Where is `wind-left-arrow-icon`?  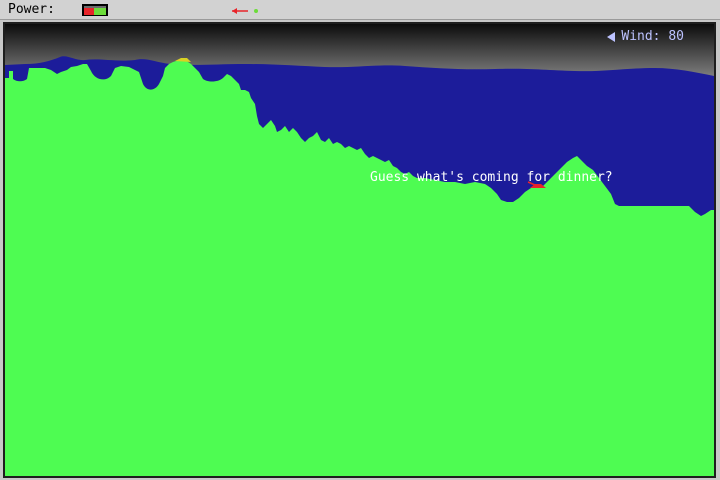 wind-left-arrow-icon is located at coordinates (611, 36).